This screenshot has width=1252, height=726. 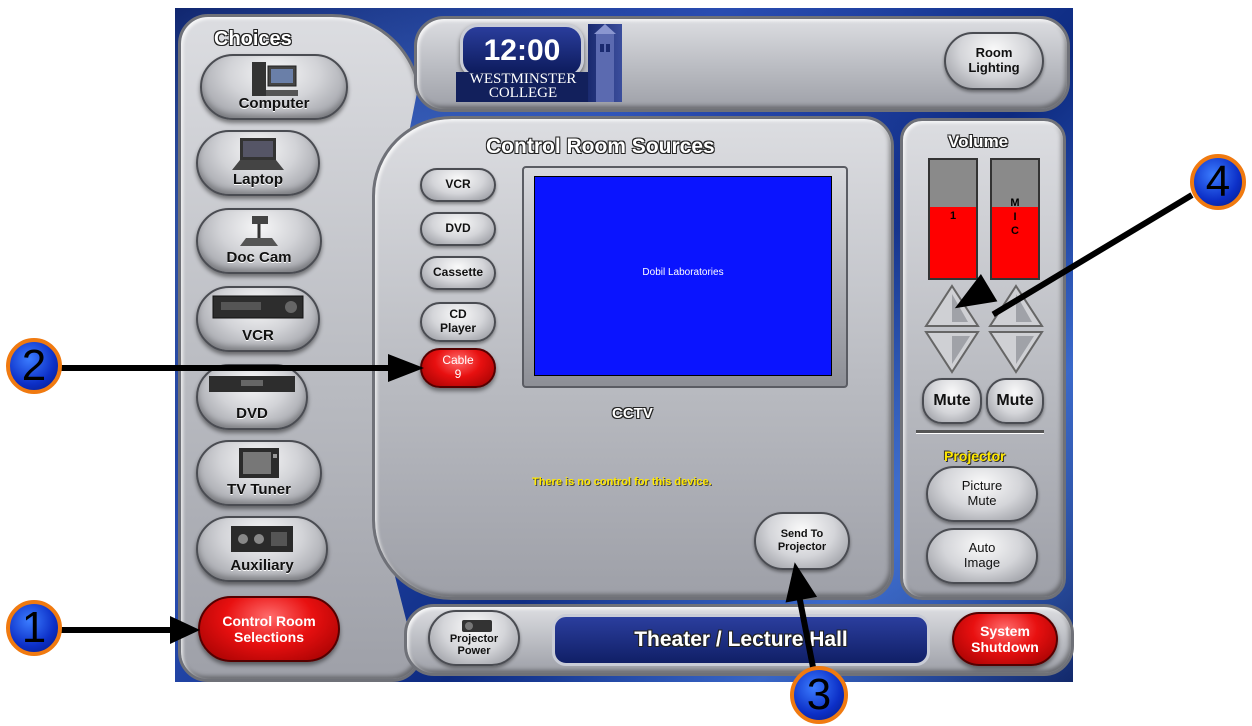 I want to click on picture-mute-button: Picture Mute, so click(x=982, y=494).